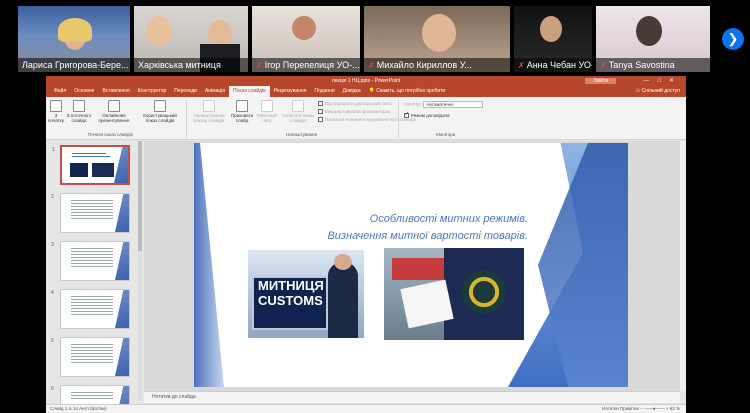 The height and width of the screenshot is (413, 750). Describe the element at coordinates (90, 261) in the screenshot. I see `slide-thumbnail-3: 3` at that location.